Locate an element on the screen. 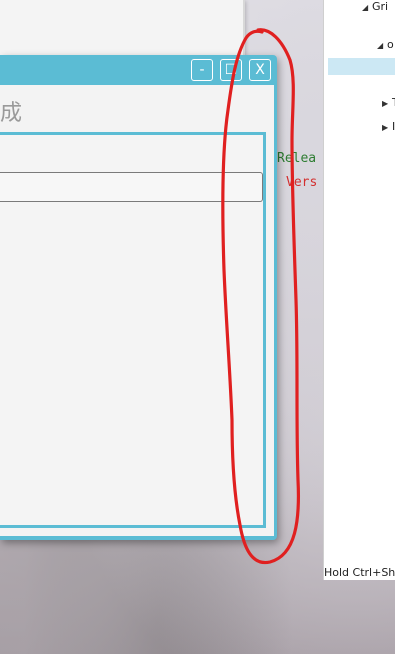 The height and width of the screenshot is (654, 395). maximize-button: ☐ is located at coordinates (231, 70).